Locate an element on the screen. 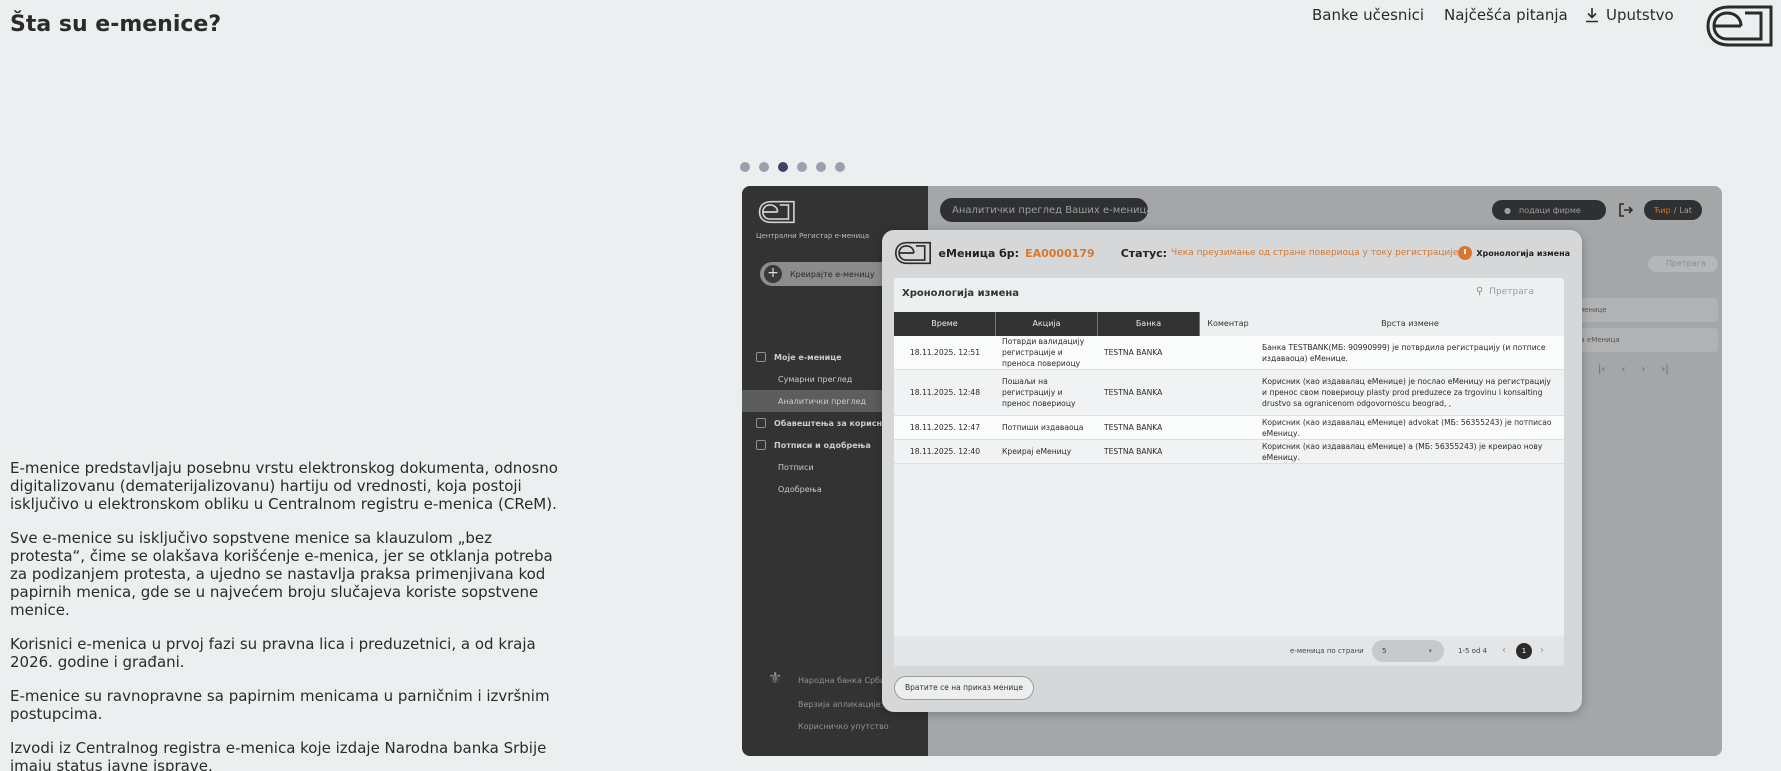  analytics-title-pill: Аналитички преглед Ваших е-меница is located at coordinates (1046, 210).